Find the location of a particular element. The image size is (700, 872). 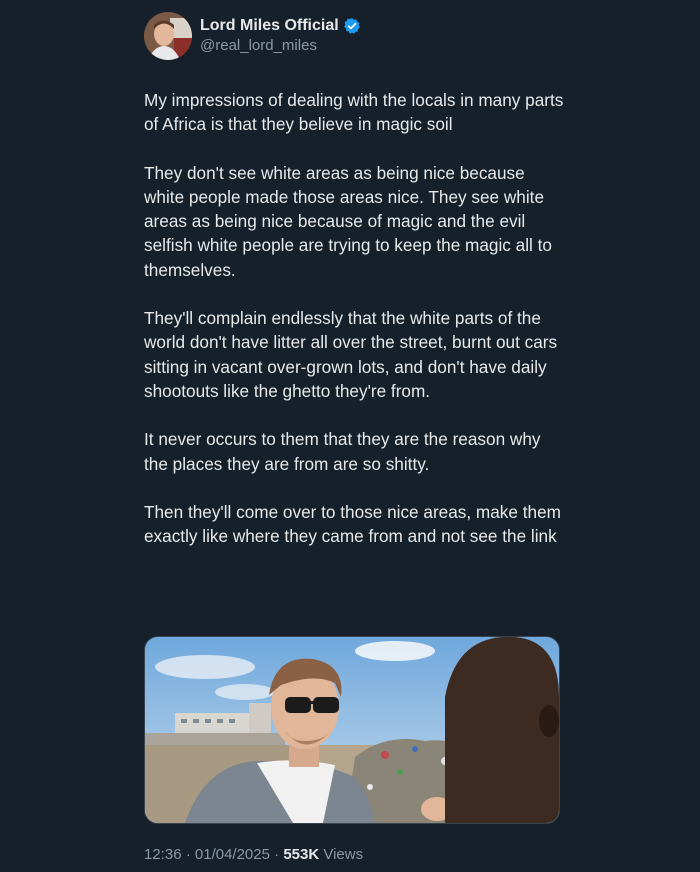

tweet-header: Lord Miles Official @real_lord_miles is located at coordinates (252, 36).